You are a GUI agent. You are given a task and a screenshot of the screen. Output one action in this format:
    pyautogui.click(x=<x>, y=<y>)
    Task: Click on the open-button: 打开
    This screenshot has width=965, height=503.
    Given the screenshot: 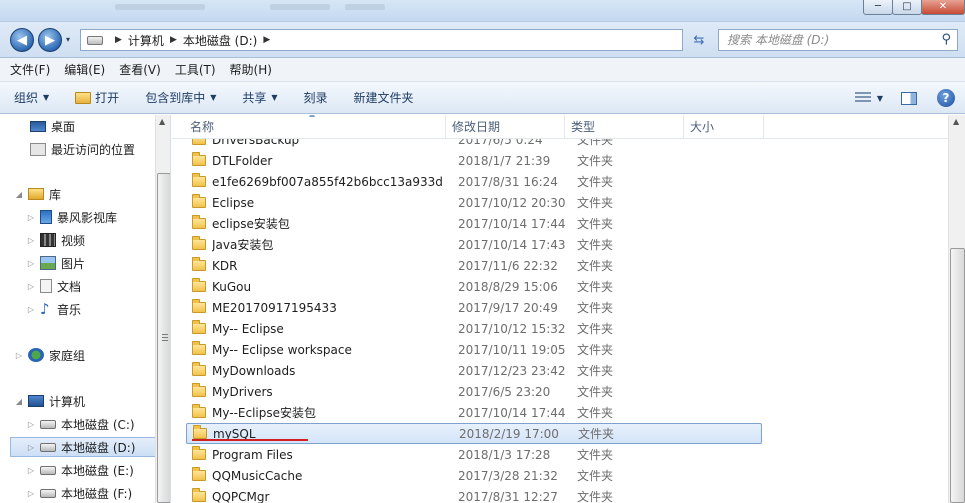 What is the action you would take?
    pyautogui.click(x=97, y=97)
    